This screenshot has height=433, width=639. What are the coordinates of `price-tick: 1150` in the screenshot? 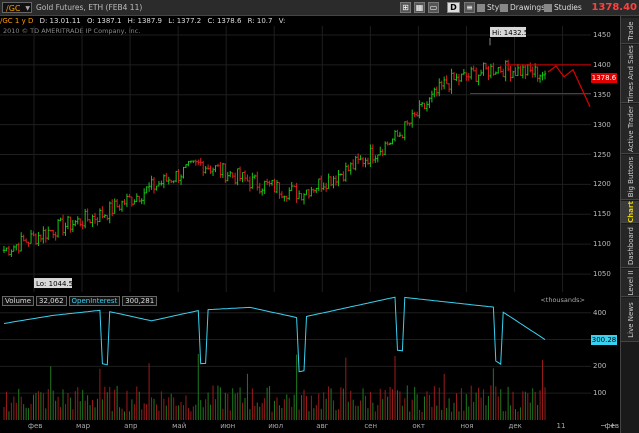 It's located at (602, 214).